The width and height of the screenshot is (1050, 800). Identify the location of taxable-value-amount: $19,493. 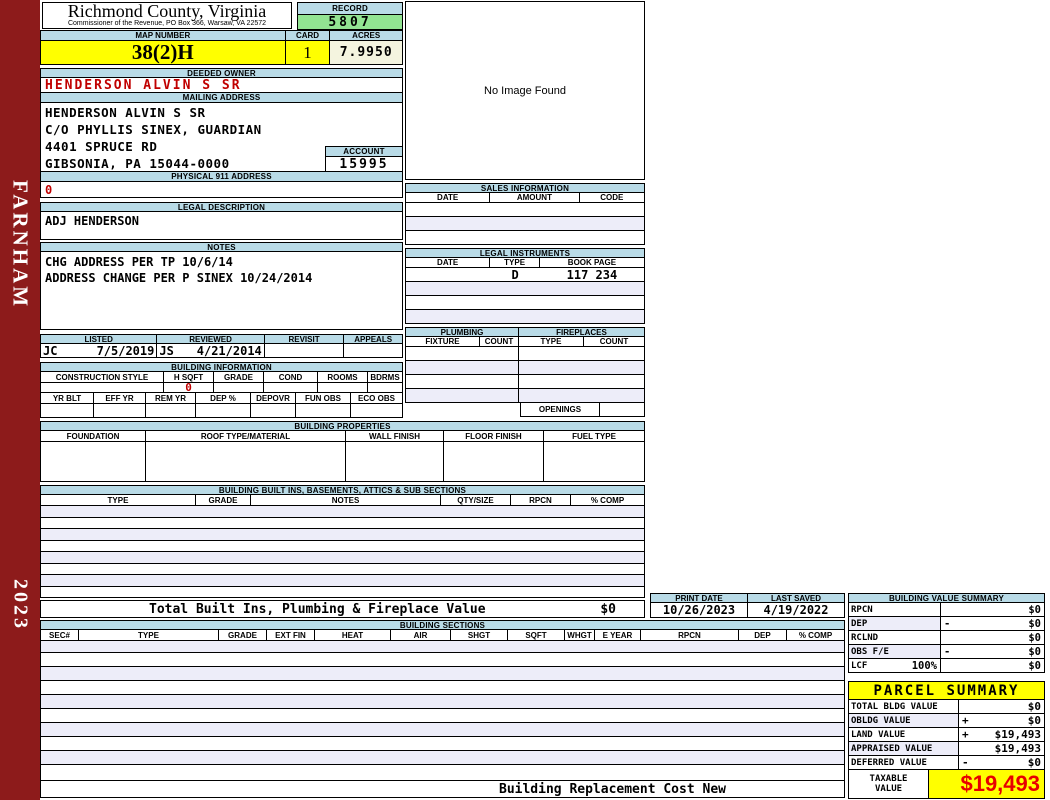
(986, 784).